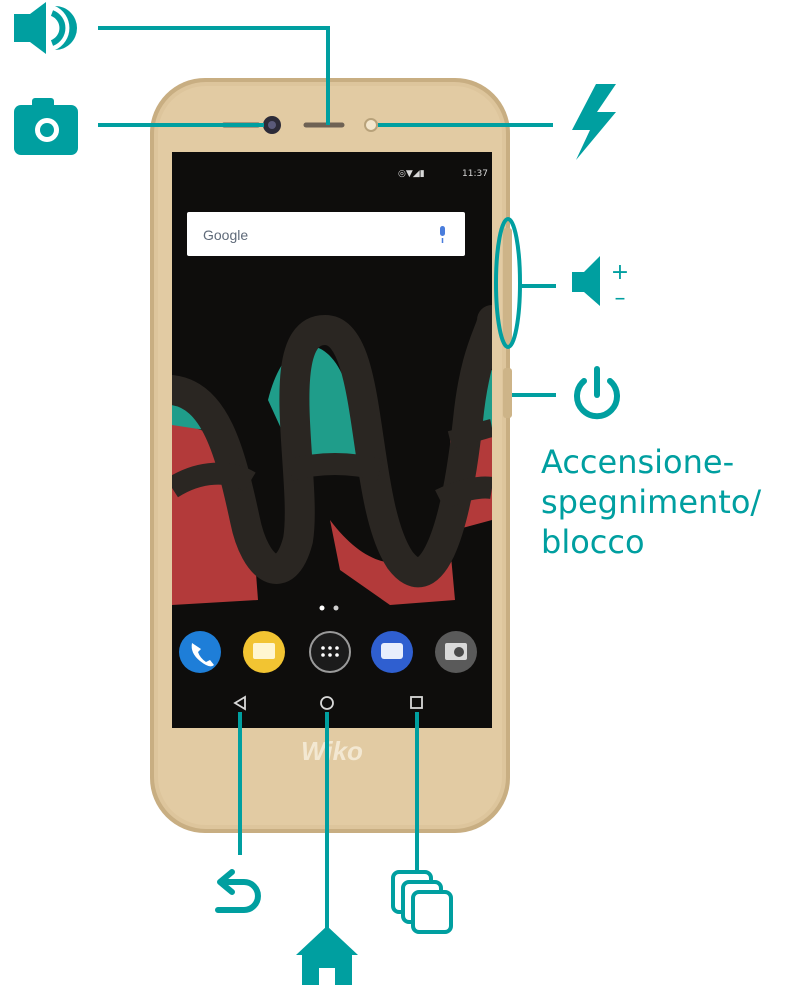 The image size is (809, 994). I want to click on power-button-label: Accensione- spegnimento/ blocco, so click(671, 502).